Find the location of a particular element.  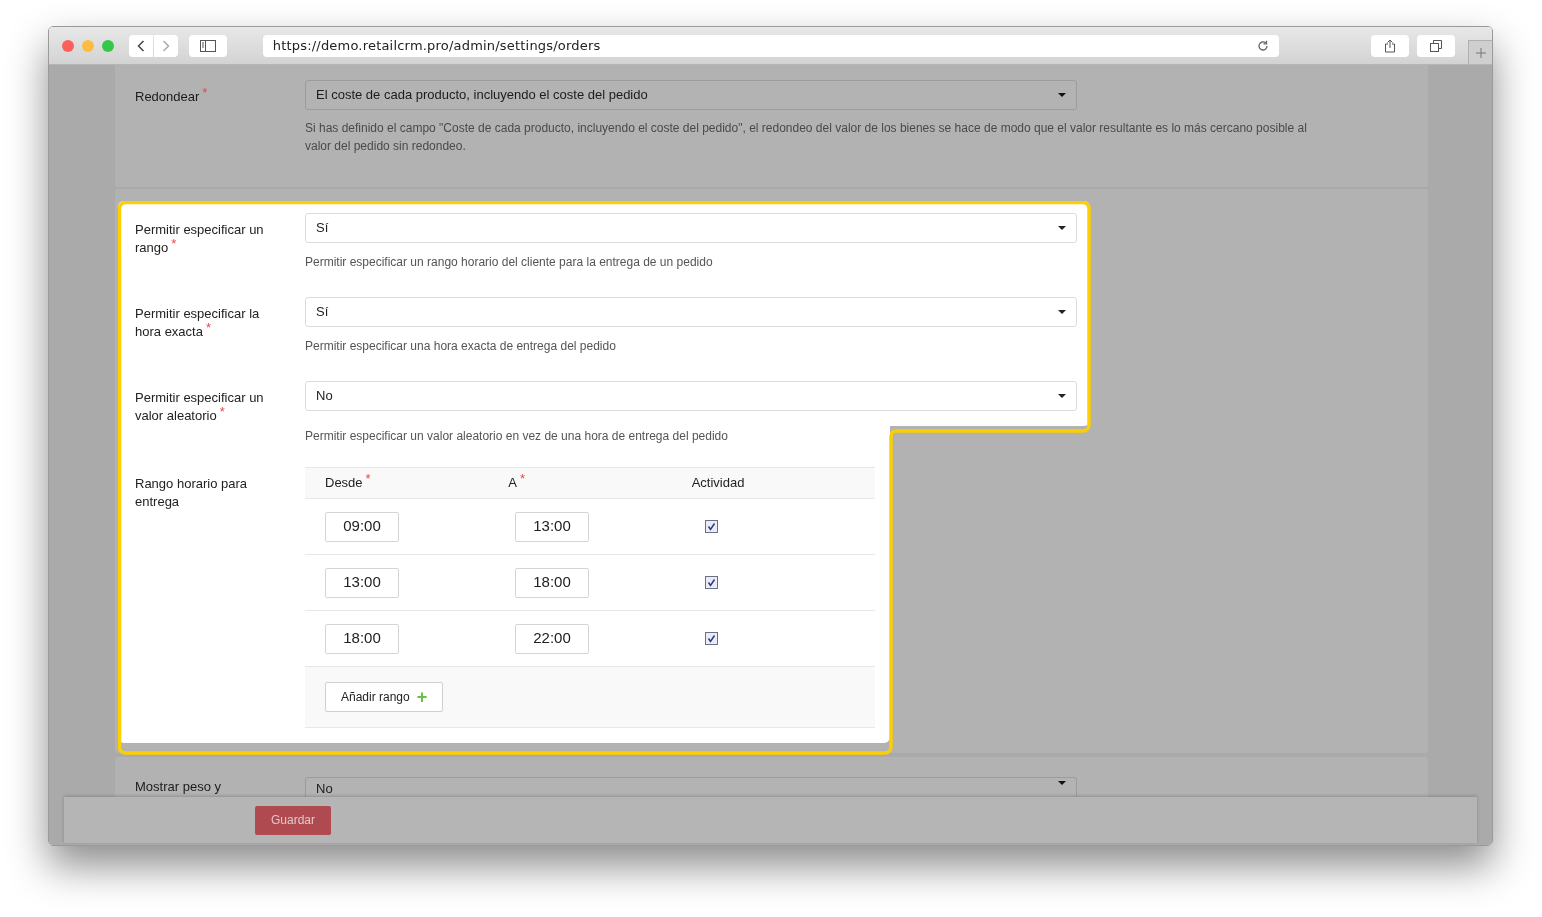

share-icon is located at coordinates (1390, 45).